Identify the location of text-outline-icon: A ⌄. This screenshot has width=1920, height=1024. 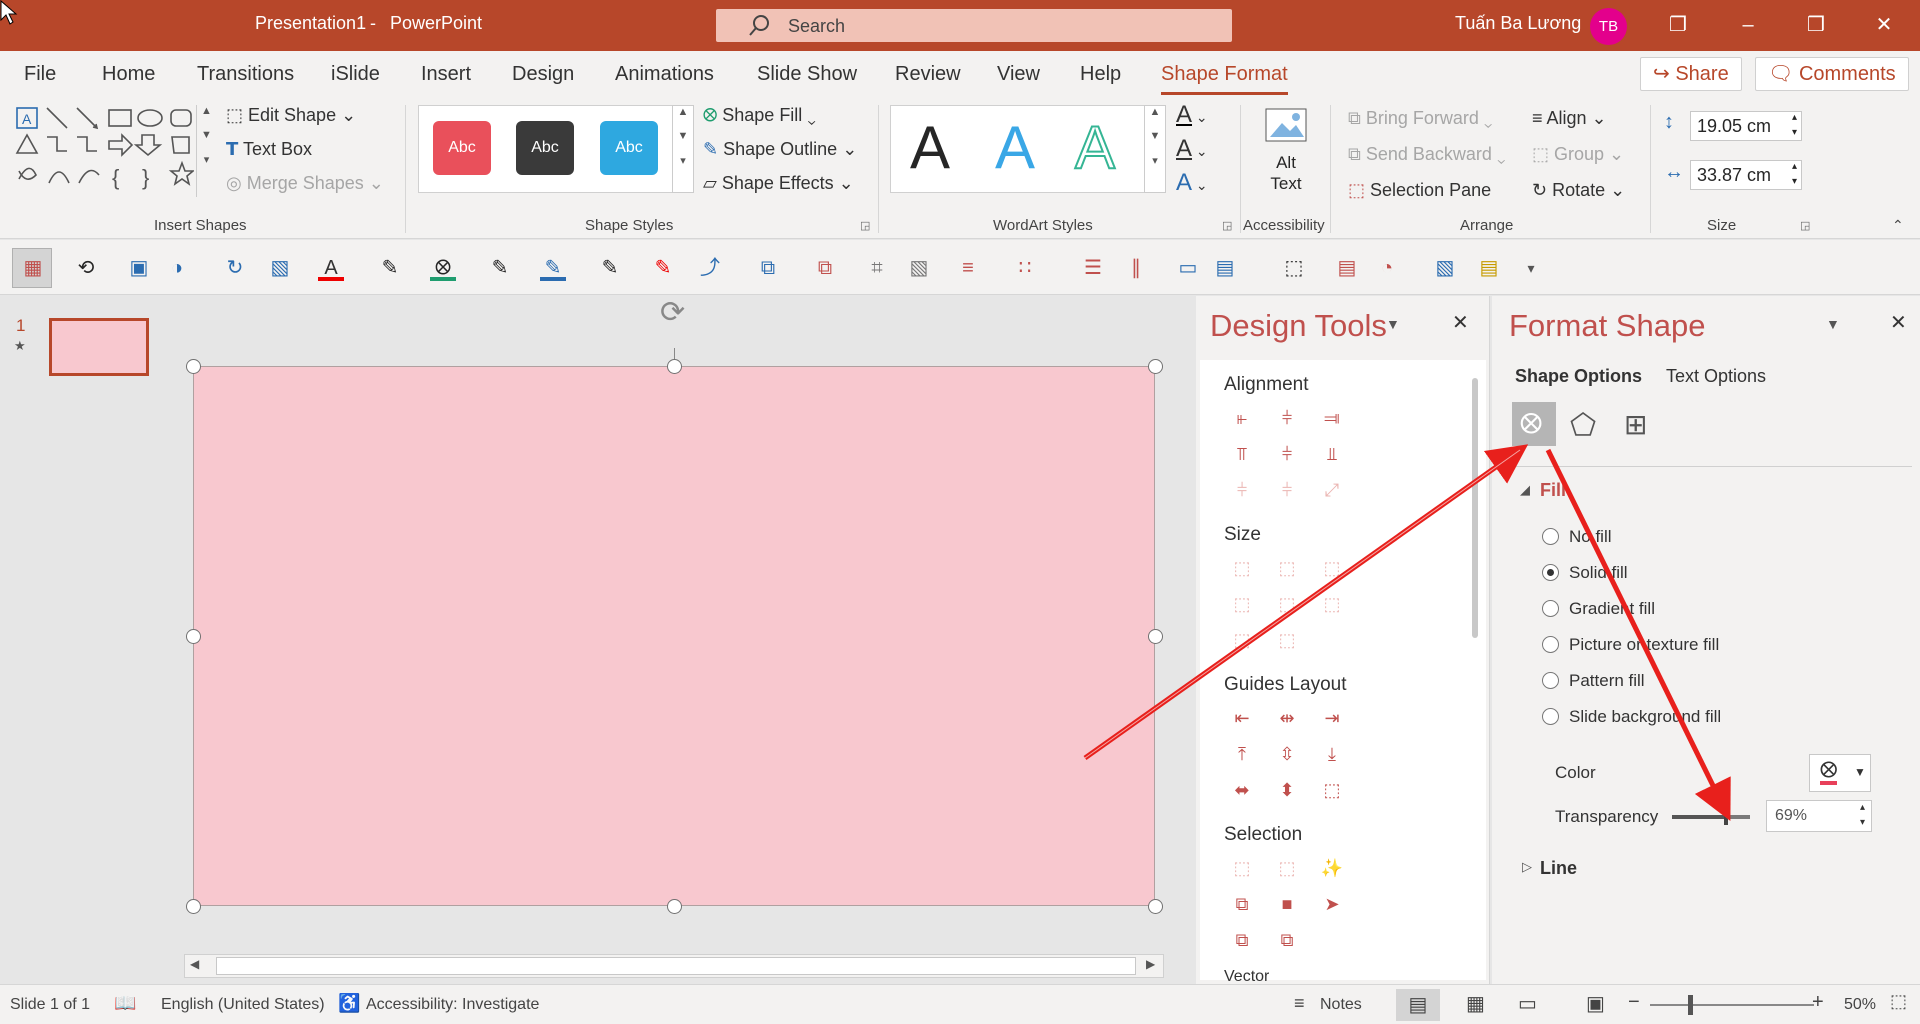
(1192, 149).